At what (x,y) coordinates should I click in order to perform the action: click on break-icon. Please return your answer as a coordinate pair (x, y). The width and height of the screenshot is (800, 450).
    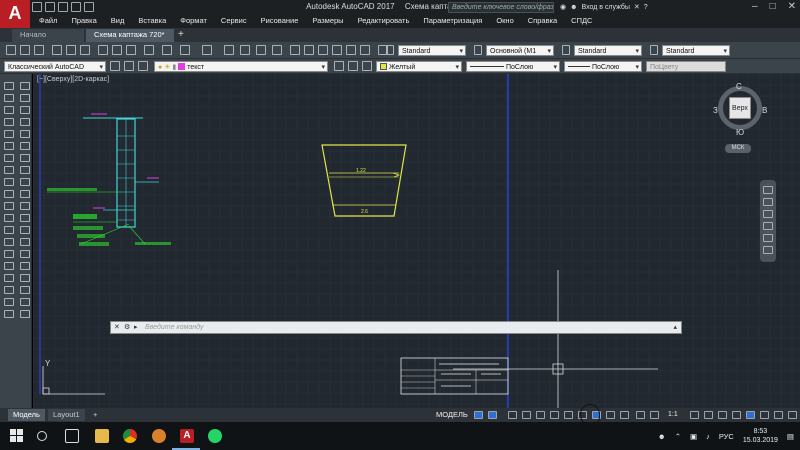
    Looking at the image, I should click on (25, 230).